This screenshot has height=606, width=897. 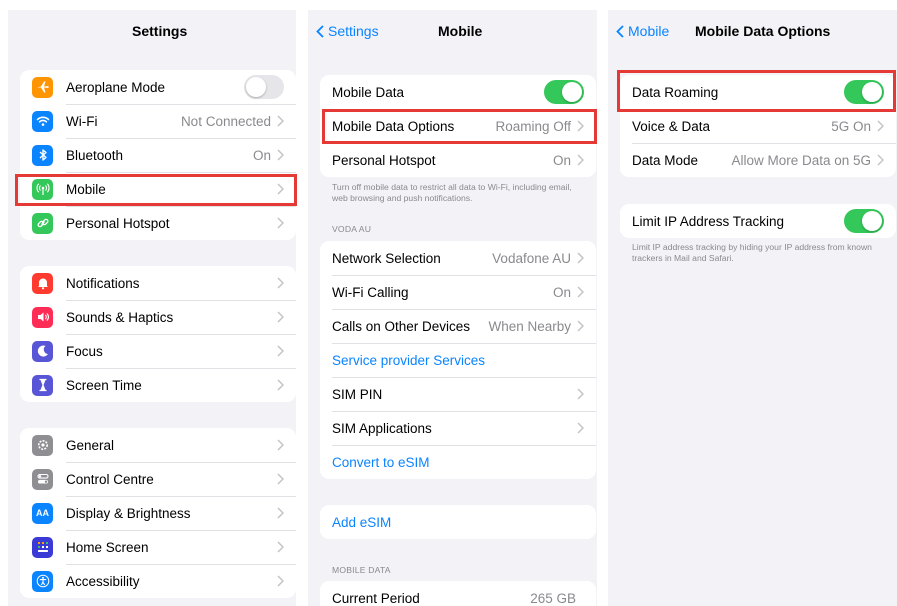 What do you see at coordinates (42, 547) in the screenshot?
I see `grid-icon` at bounding box center [42, 547].